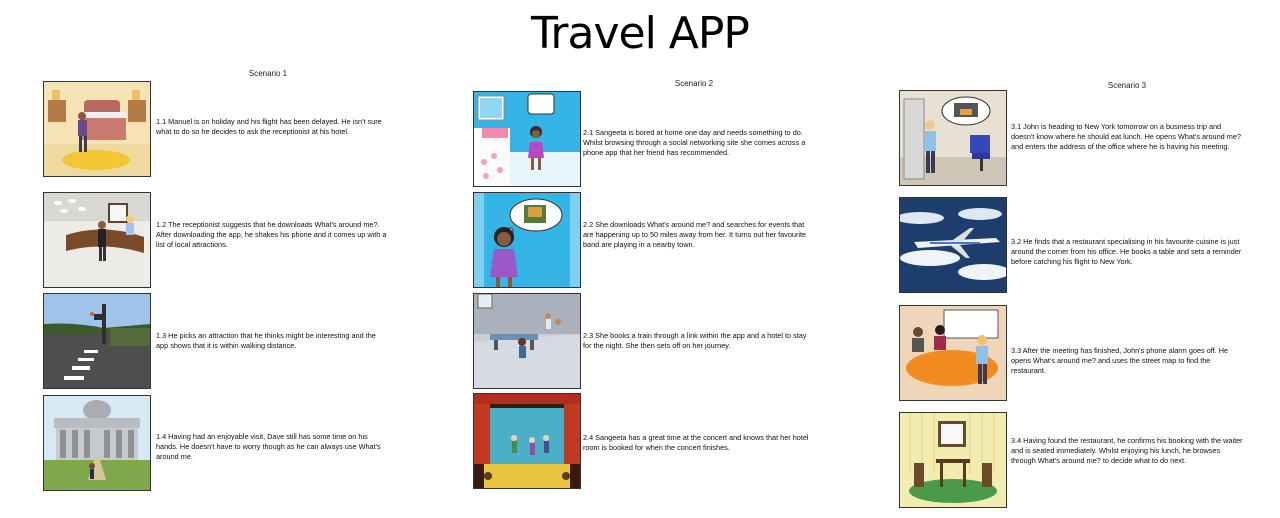 This screenshot has width=1280, height=518. I want to click on restaurant-illustration, so click(953, 460).